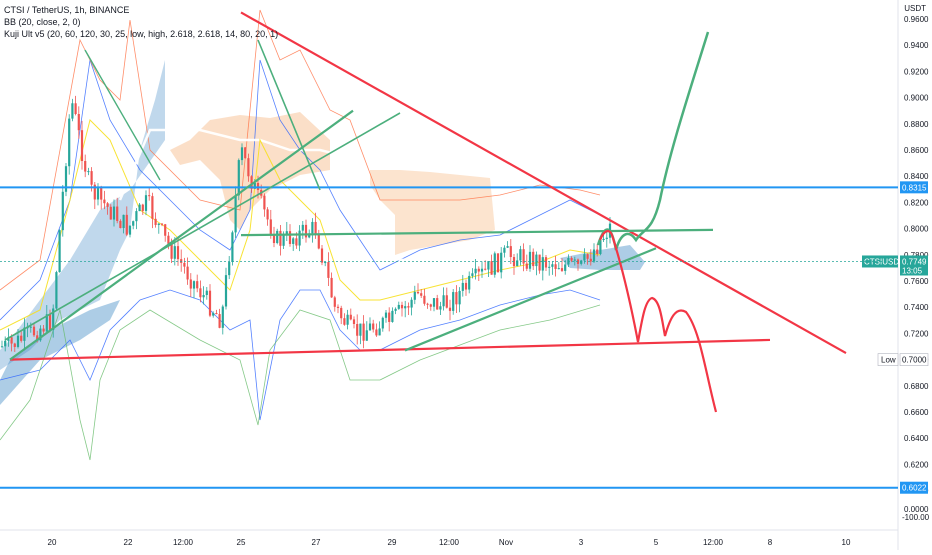 The width and height of the screenshot is (932, 555). What do you see at coordinates (506, 542) in the screenshot?
I see `x-tick-label: Nov` at bounding box center [506, 542].